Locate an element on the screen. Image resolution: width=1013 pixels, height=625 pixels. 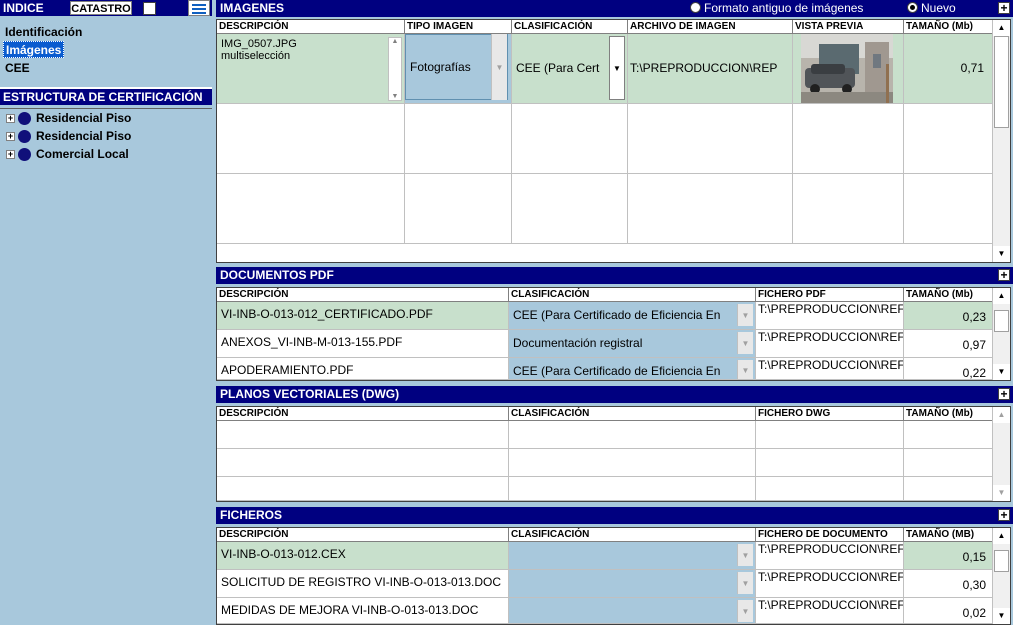
image-description-cell: IMG_0507.JPG multiselección ▲ ▼ is located at coordinates (311, 69).